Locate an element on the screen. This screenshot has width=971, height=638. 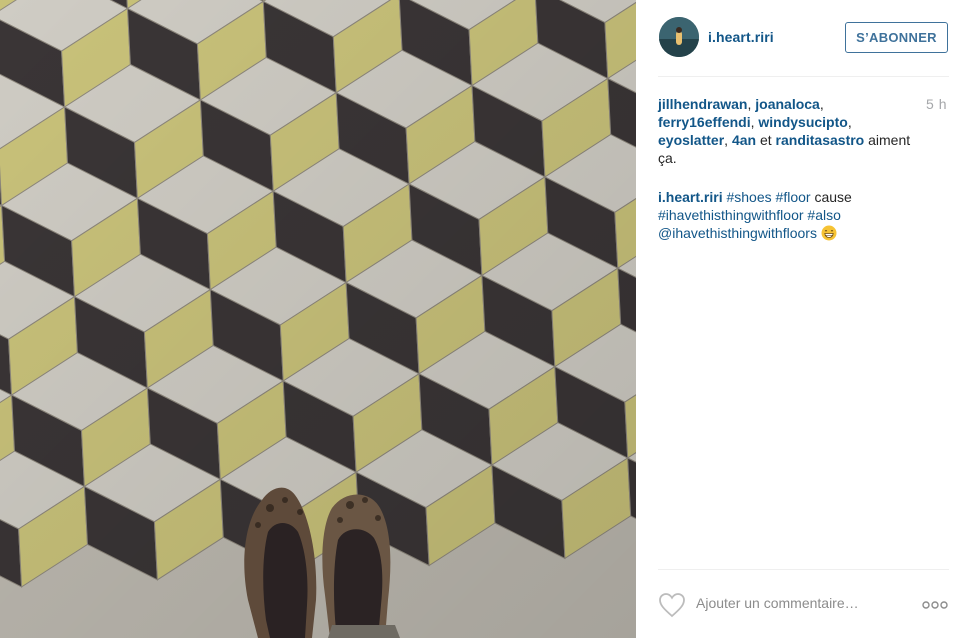
liker-link: windysucipto is located at coordinates (802, 122).